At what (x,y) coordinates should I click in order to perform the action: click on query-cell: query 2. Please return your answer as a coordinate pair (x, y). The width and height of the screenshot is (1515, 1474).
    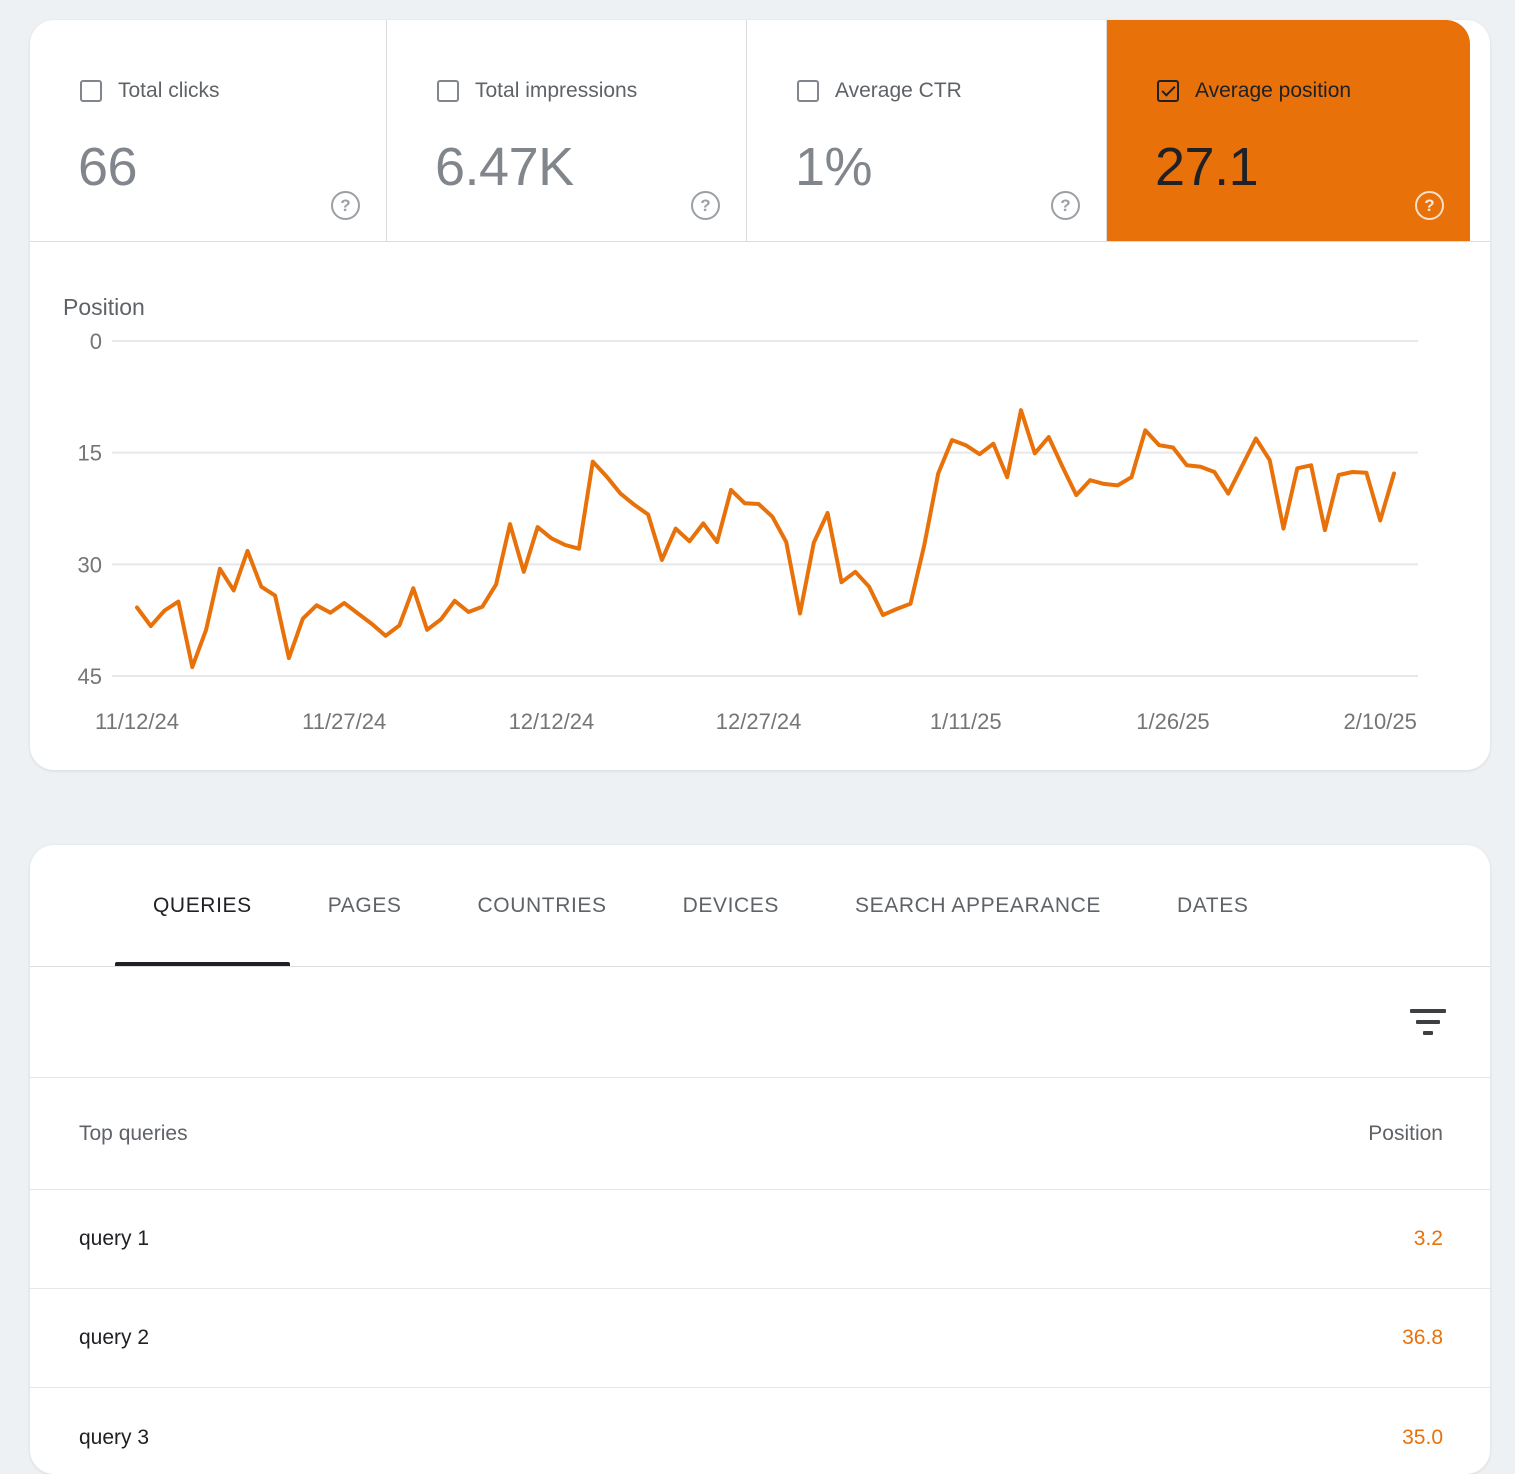
    Looking at the image, I should click on (114, 1338).